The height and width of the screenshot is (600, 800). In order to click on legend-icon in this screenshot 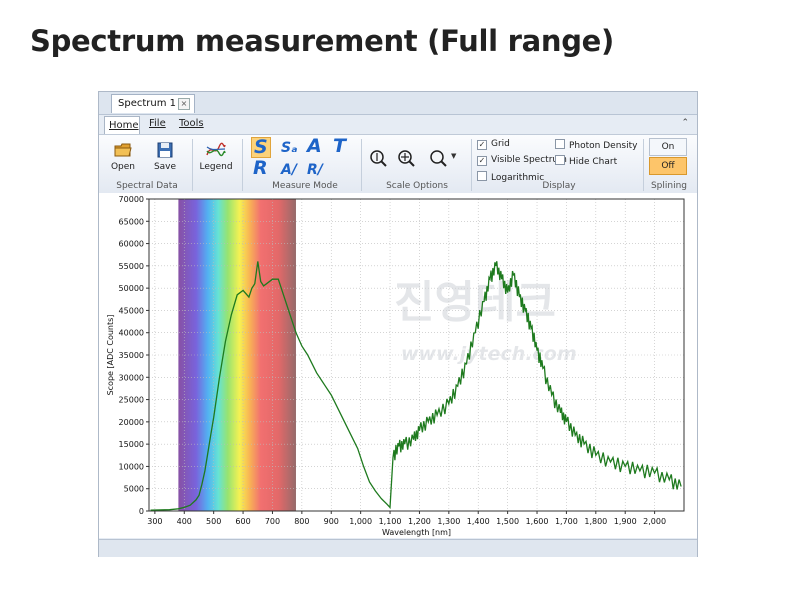, I will do `click(216, 149)`.